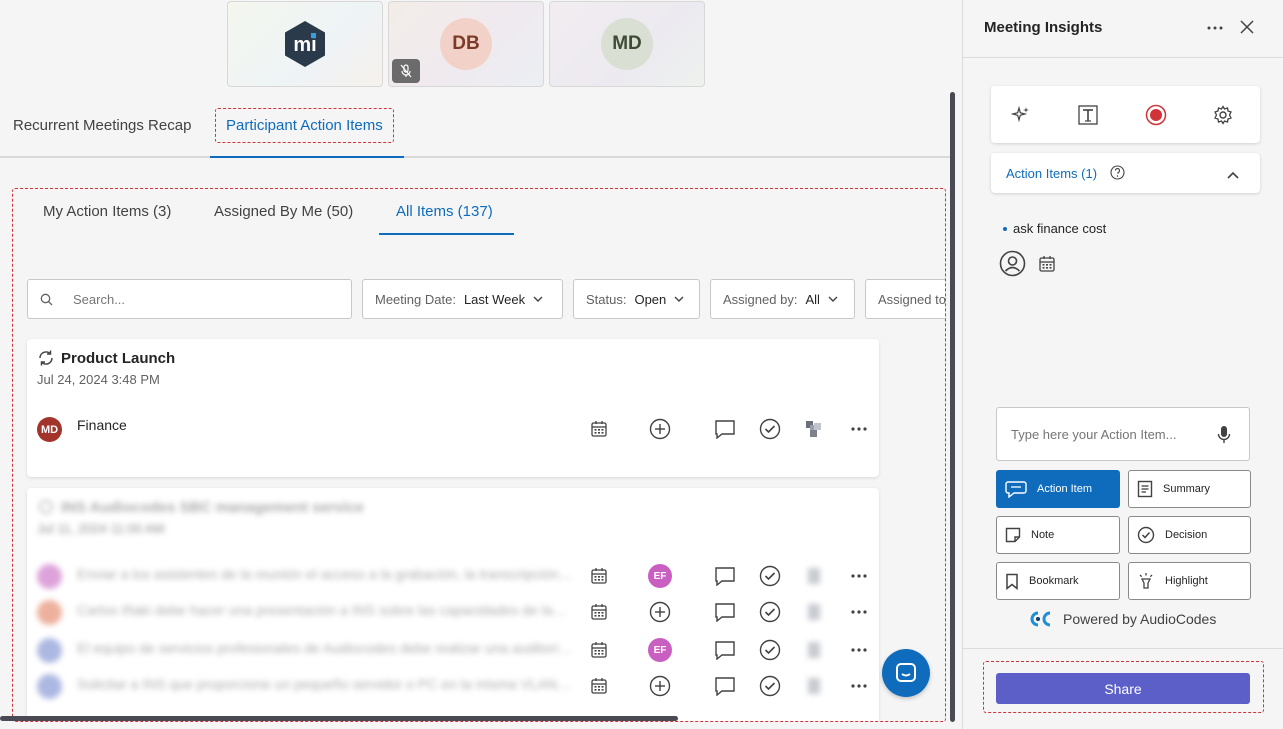 The width and height of the screenshot is (1283, 729). I want to click on close-icon, so click(1247, 29).